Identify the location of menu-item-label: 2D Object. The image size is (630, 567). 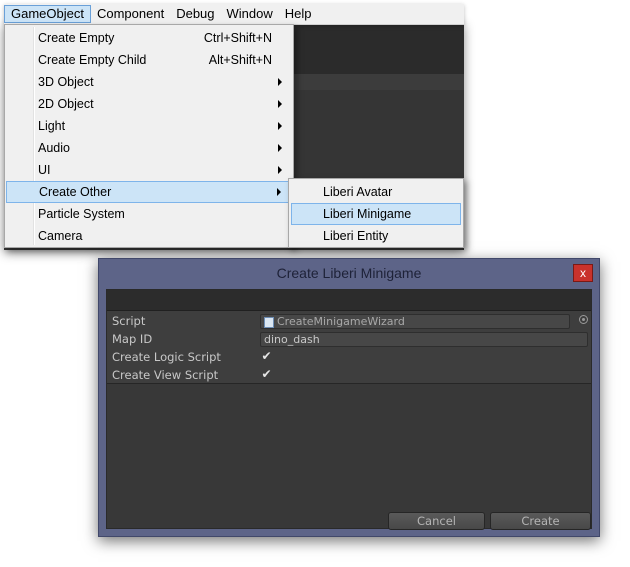
(66, 104).